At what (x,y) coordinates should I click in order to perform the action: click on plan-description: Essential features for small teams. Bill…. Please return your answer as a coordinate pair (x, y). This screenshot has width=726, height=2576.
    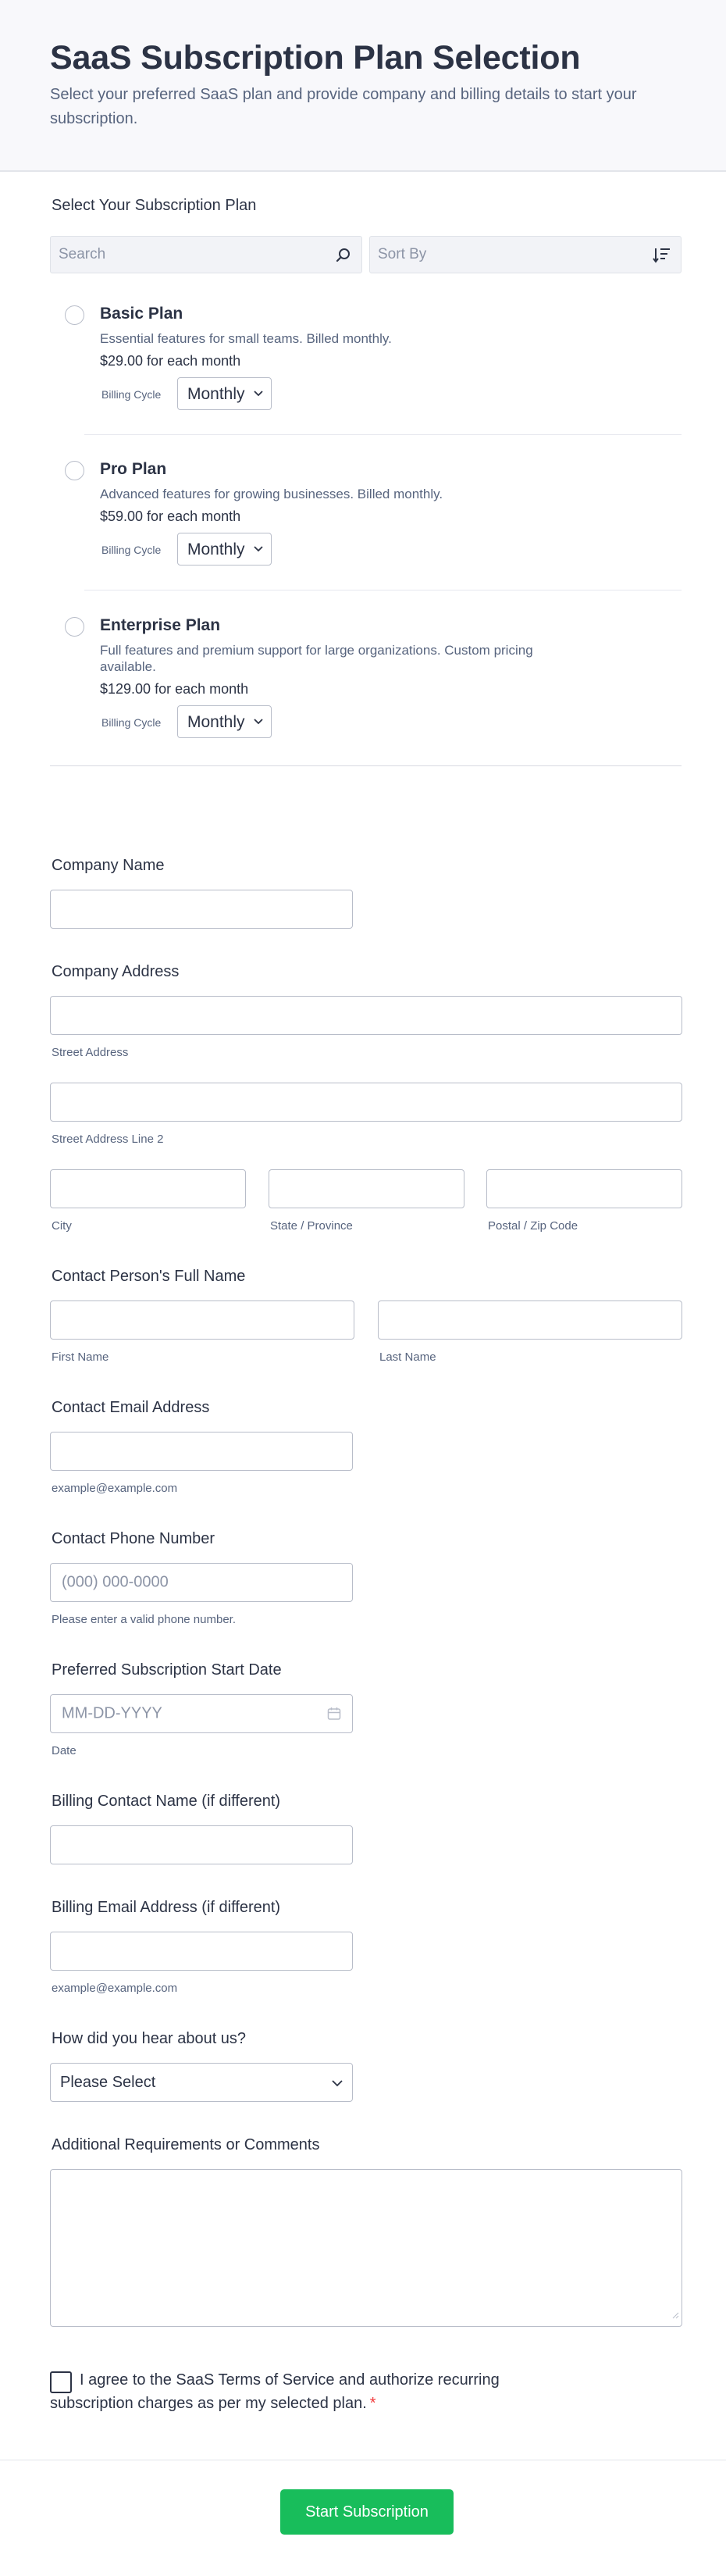
    Looking at the image, I should click on (246, 338).